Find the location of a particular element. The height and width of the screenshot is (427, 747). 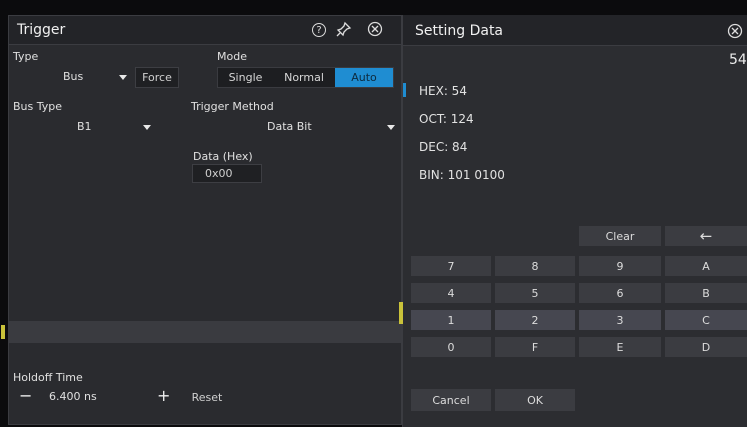

data-hex-label: Data (Hex) is located at coordinates (223, 156).